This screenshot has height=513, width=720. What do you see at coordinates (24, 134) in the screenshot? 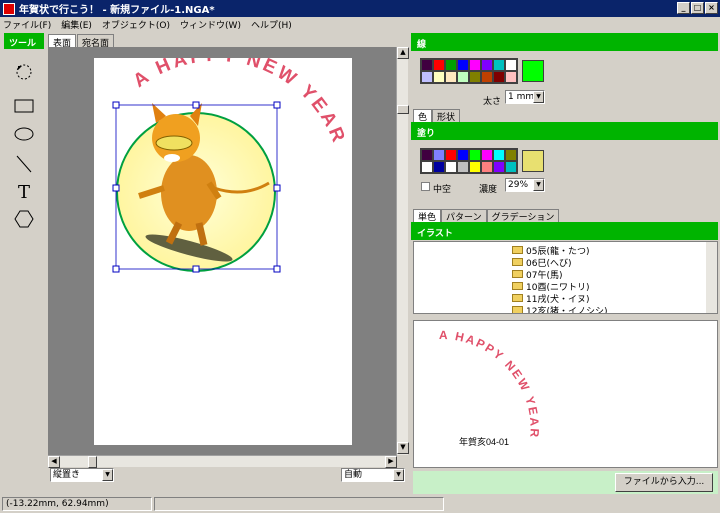
I see `ellipse-tool-icon` at bounding box center [24, 134].